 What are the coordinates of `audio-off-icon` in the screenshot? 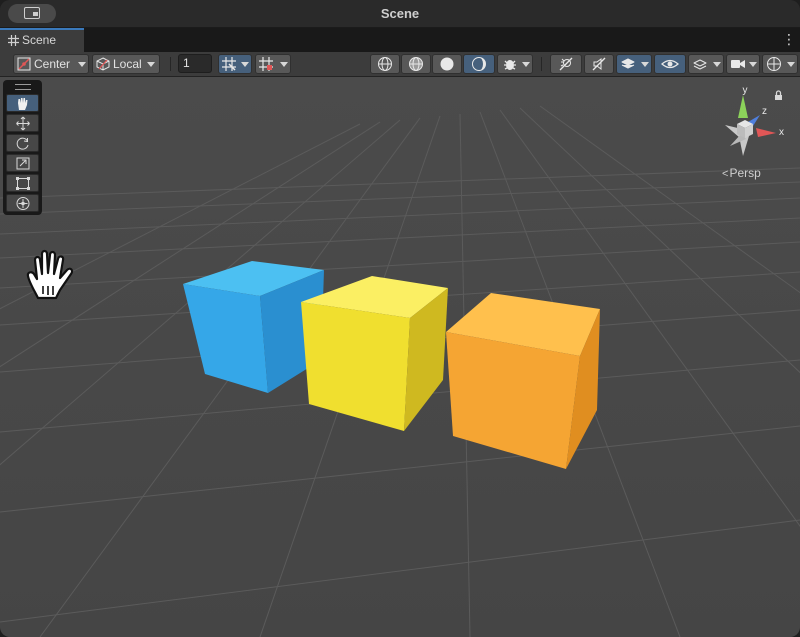 It's located at (599, 64).